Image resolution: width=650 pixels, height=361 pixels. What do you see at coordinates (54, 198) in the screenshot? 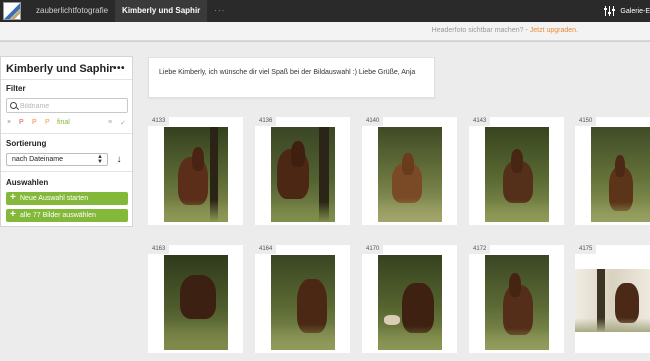
I see `new-selection-label: Neue Auswahl starten` at bounding box center [54, 198].